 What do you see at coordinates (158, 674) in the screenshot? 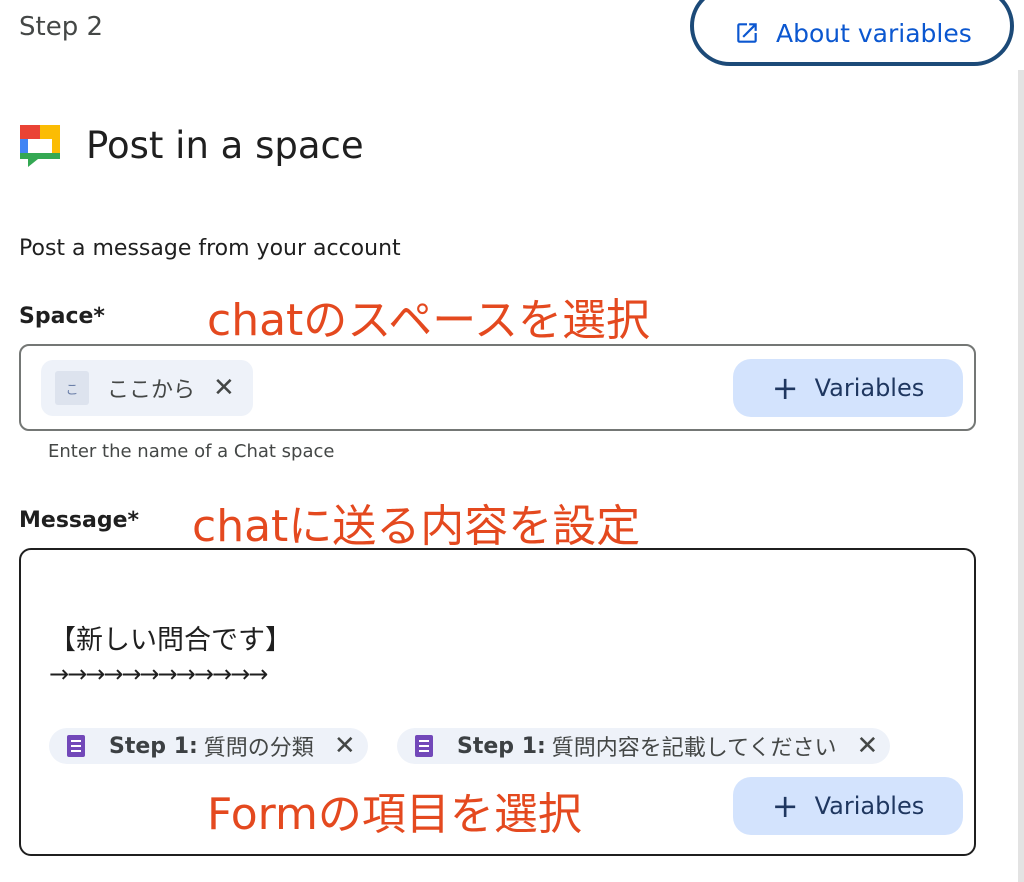
I see `message-line-2: →→→→→→→→→→→→` at bounding box center [158, 674].